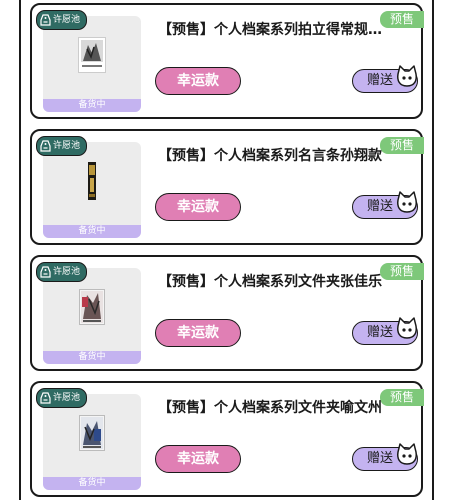 Image resolution: width=451 pixels, height=500 pixels. What do you see at coordinates (276, 282) in the screenshot?
I see `product-title: 【预售】个人档案系列文件夹张佳乐` at bounding box center [276, 282].